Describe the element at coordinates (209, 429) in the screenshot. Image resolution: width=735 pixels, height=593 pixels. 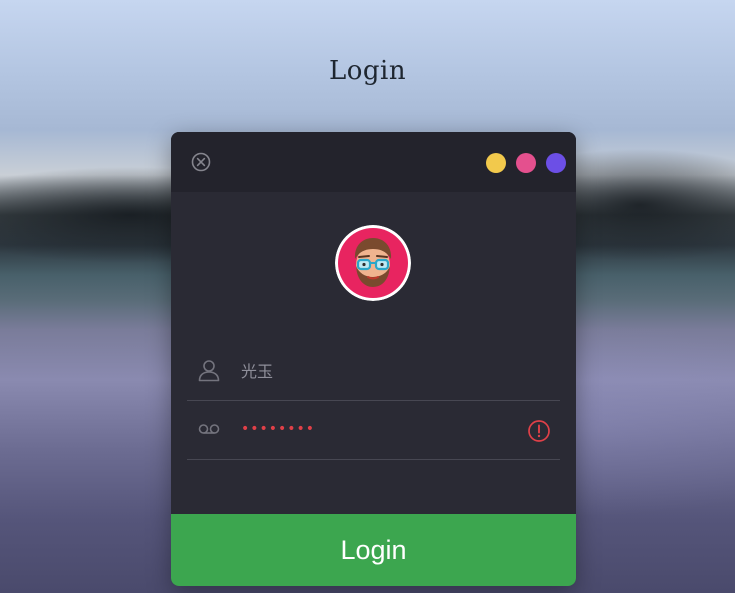
I see `voicemail-icon` at that location.